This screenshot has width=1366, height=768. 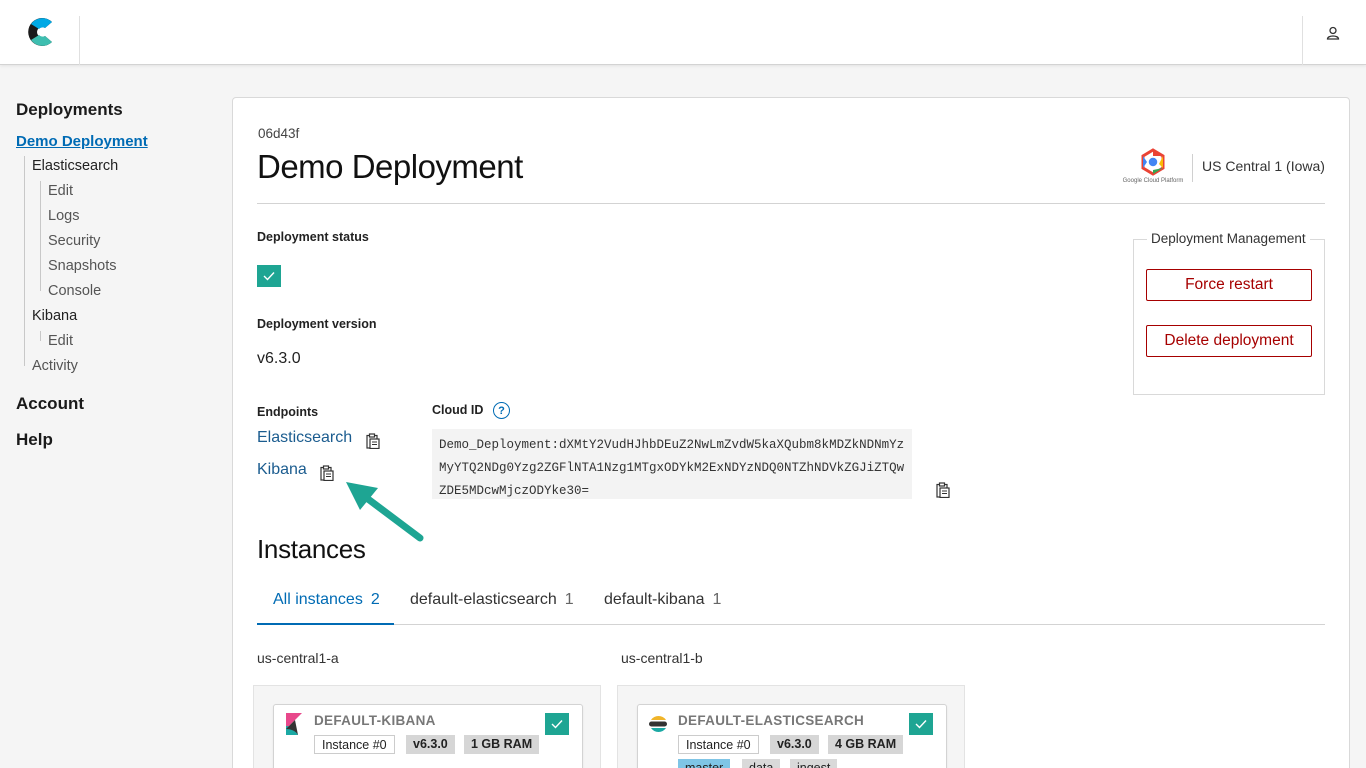 What do you see at coordinates (761, 763) in the screenshot?
I see `role-tag: data` at bounding box center [761, 763].